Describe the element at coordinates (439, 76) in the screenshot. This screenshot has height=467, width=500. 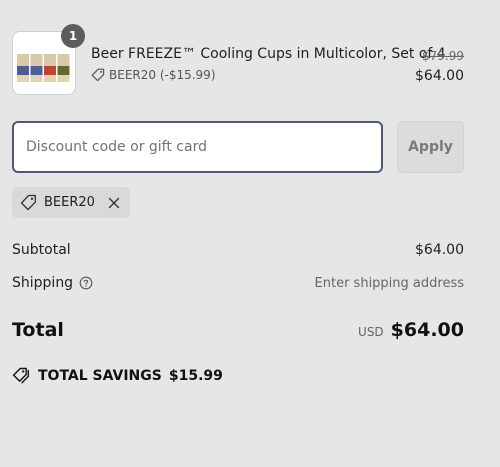
I see `item-price: $64.00` at that location.